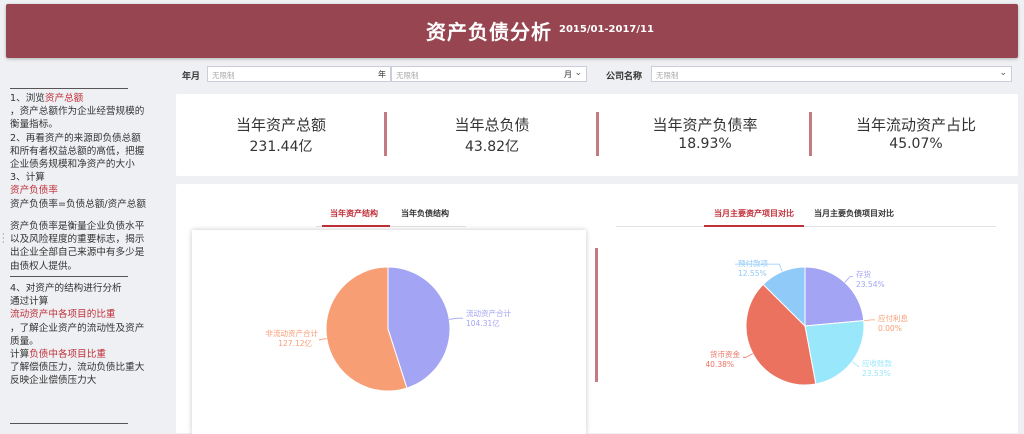  I want to click on pie-0-name-label-0: 流动资产合计, so click(488, 313).